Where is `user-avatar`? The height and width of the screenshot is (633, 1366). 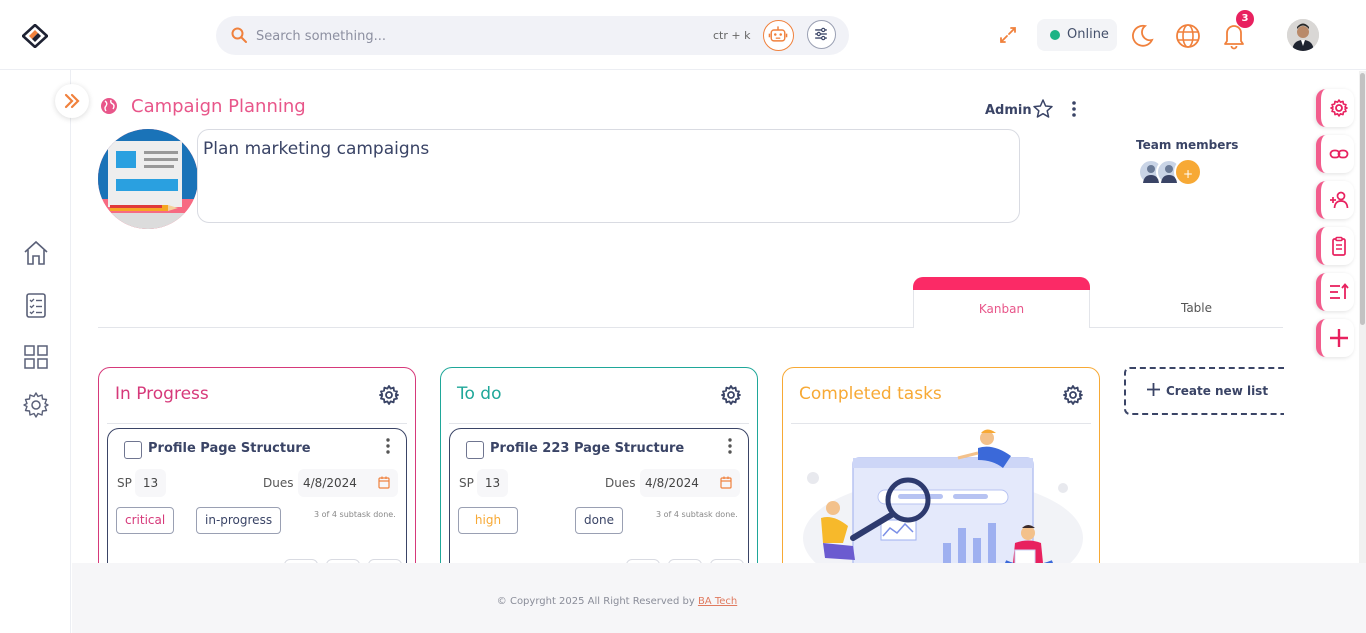
user-avatar is located at coordinates (1303, 35).